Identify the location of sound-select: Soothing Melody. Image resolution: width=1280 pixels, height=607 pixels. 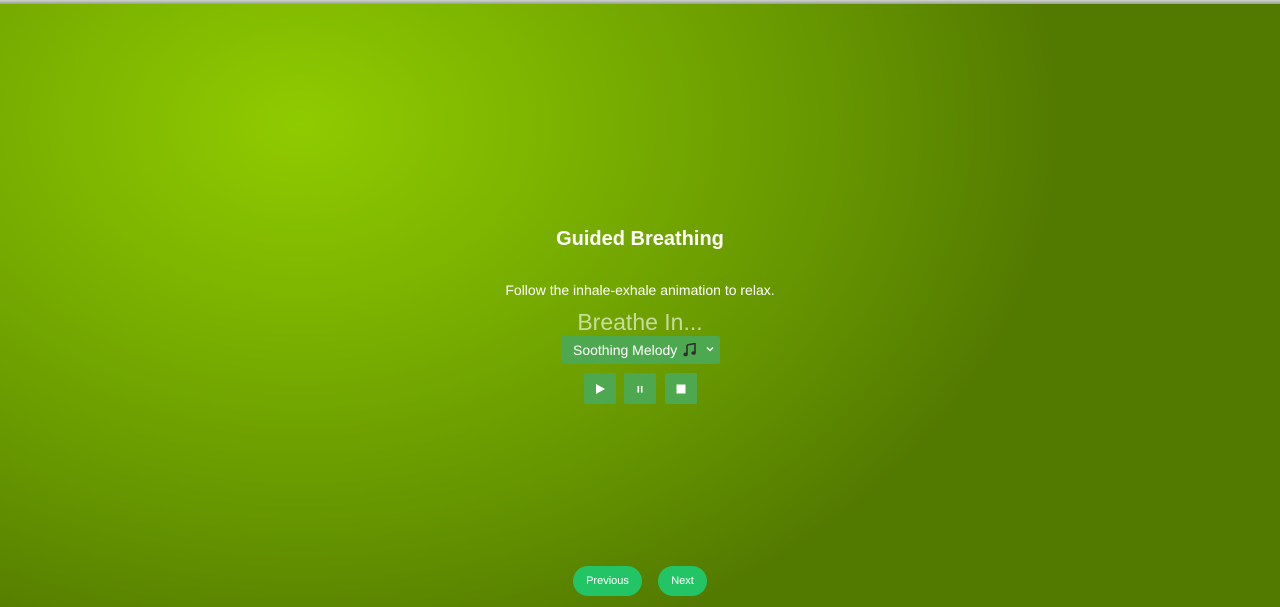
(640, 350).